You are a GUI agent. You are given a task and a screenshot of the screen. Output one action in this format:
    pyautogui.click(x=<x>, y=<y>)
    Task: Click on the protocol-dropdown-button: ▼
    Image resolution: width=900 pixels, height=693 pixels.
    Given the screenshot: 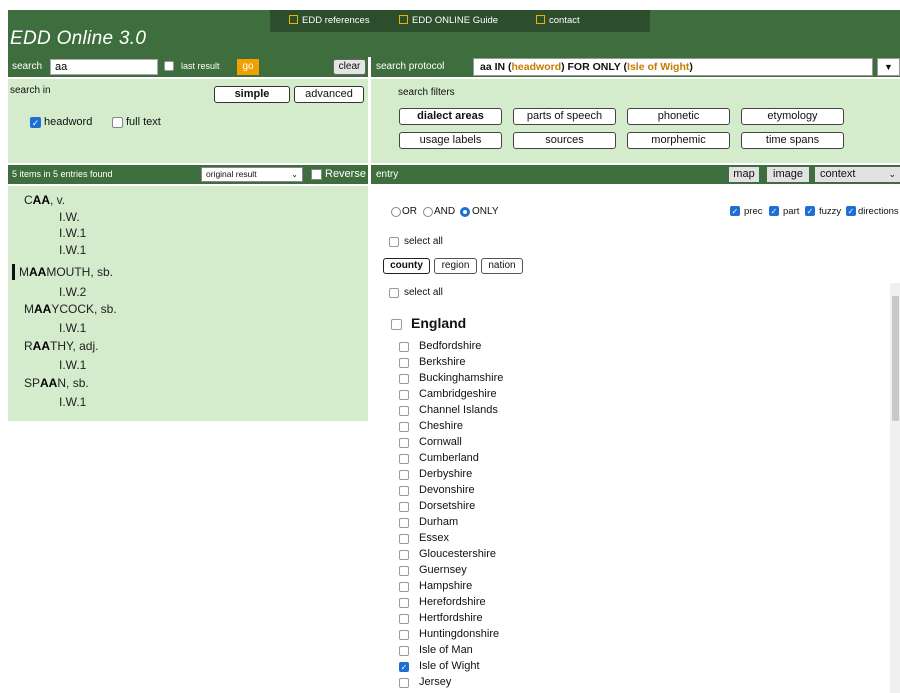 What is the action you would take?
    pyautogui.click(x=888, y=67)
    